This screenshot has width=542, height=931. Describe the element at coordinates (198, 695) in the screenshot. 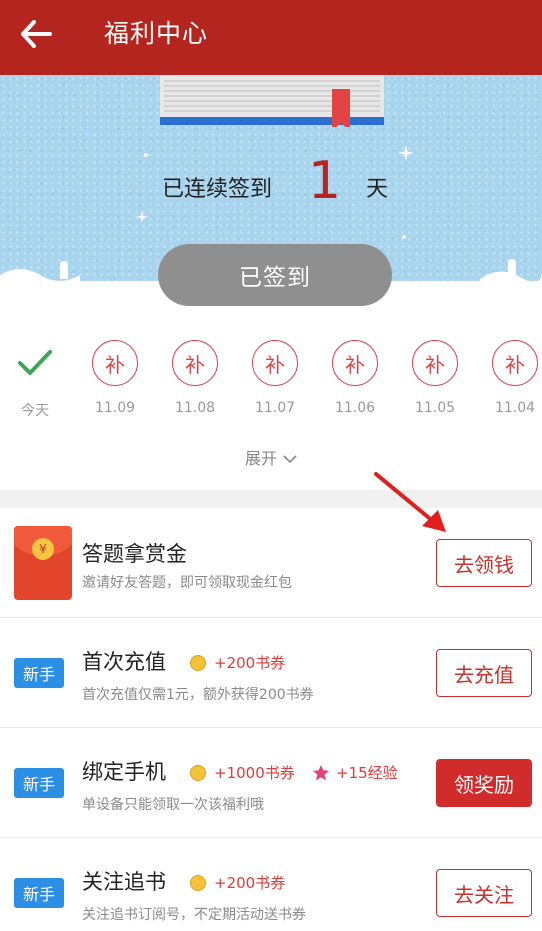

I see `task-desc: 首次充值仅需1元，额外获得200书券` at that location.